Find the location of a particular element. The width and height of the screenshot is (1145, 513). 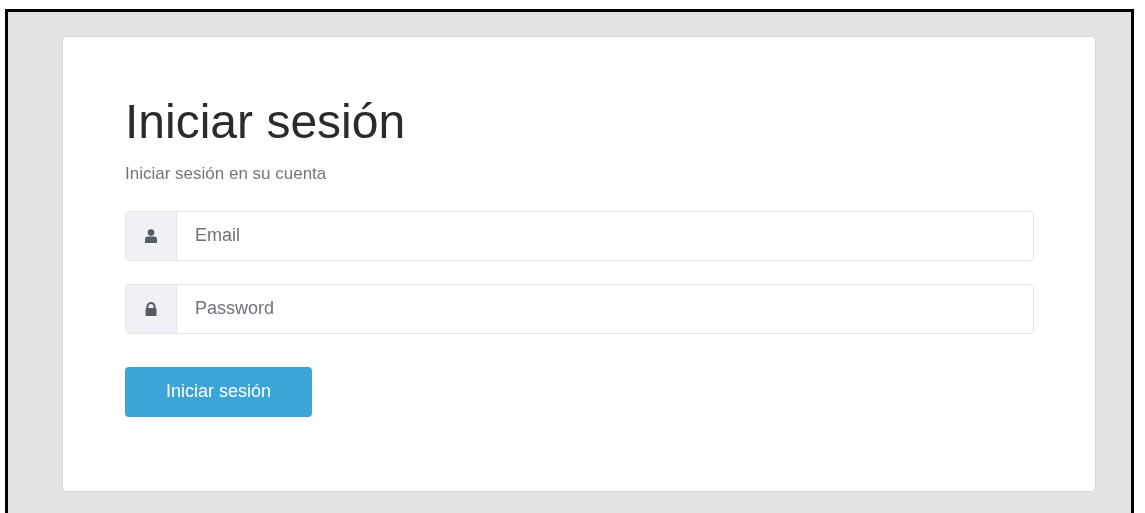

user-icon is located at coordinates (151, 235).